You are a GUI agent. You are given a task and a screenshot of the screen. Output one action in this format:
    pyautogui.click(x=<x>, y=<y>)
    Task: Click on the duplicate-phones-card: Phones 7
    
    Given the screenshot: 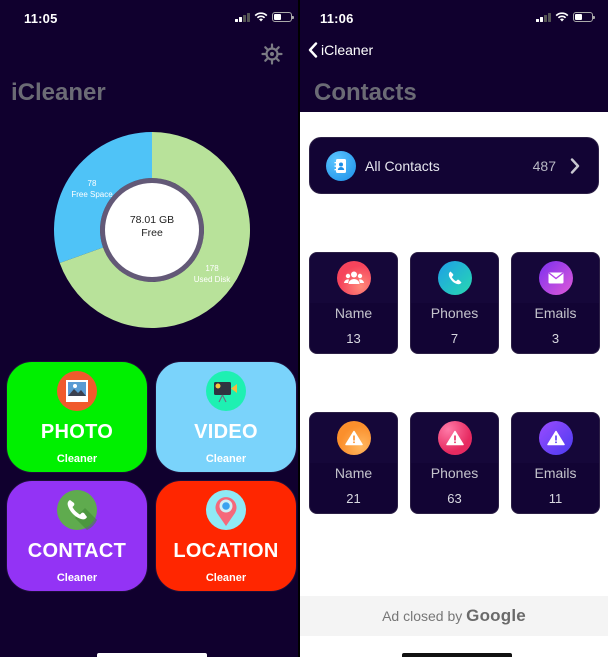 What is the action you would take?
    pyautogui.click(x=454, y=303)
    